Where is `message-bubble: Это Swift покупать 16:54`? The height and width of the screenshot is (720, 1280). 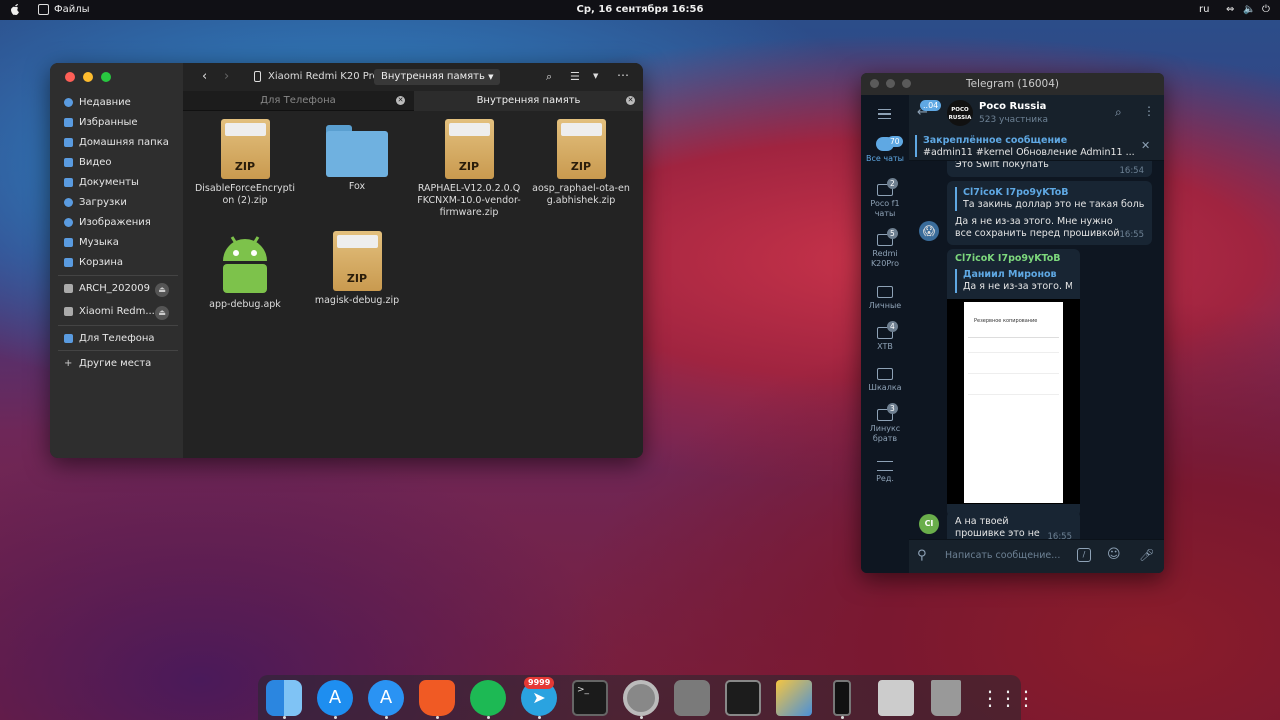
message-bubble: Это Swift покупать 16:54 is located at coordinates (1049, 169).